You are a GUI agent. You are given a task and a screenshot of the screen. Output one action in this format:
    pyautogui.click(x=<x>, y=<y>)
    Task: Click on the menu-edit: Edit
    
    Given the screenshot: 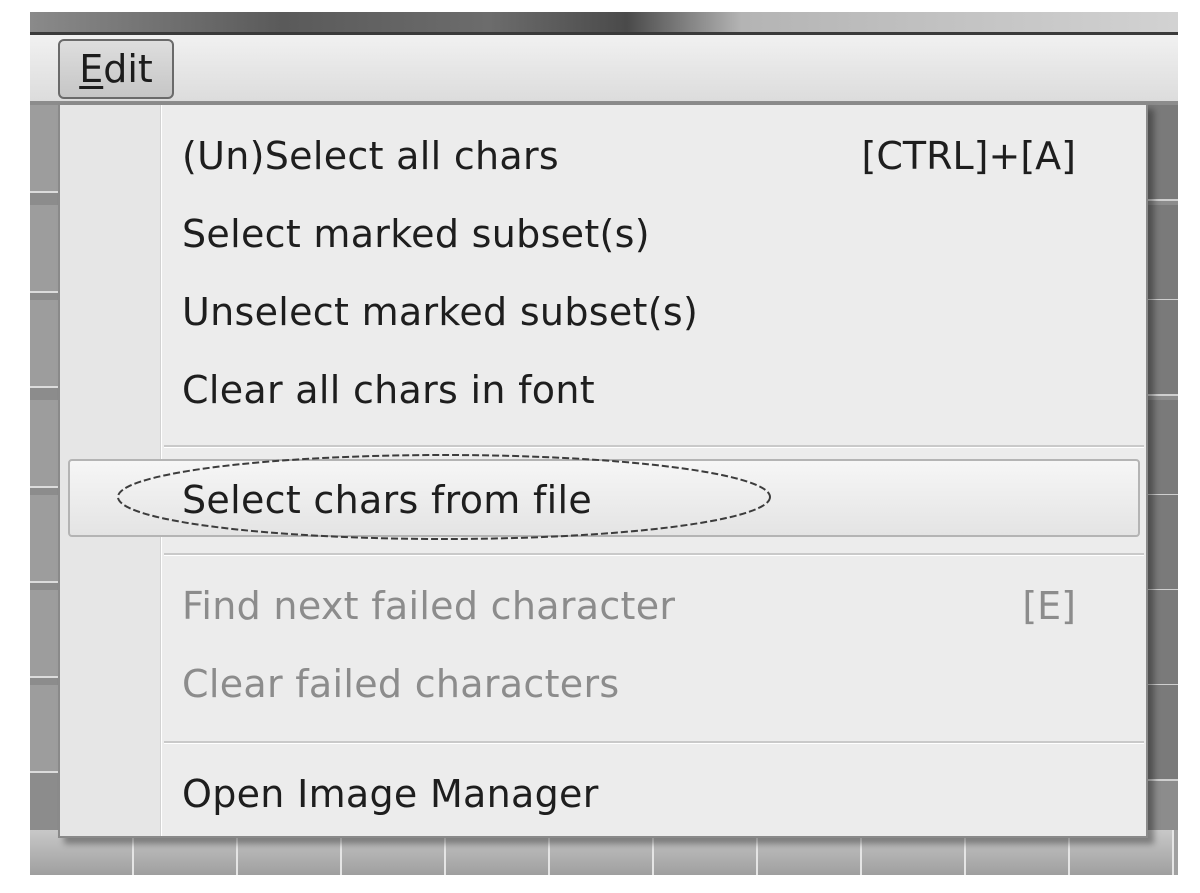 What is the action you would take?
    pyautogui.click(x=116, y=69)
    